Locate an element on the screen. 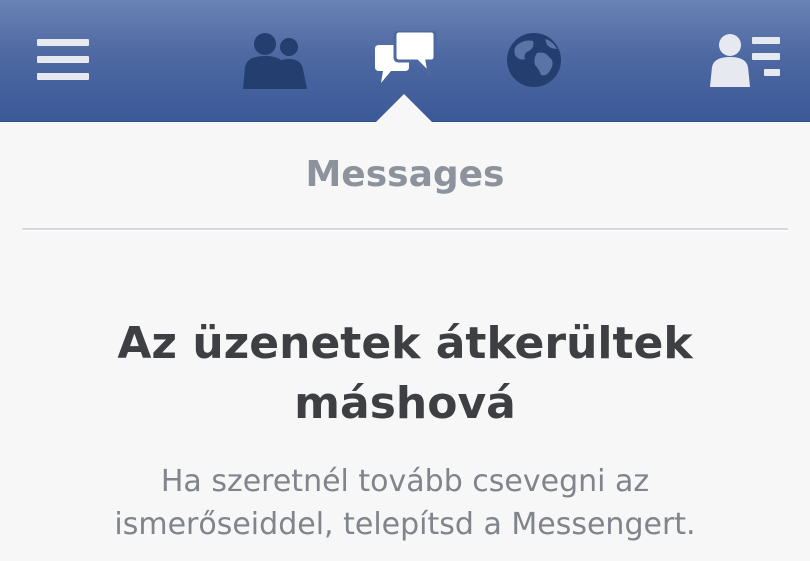  notice-body-line-1: Ha szeretnél tovább csevegni az is located at coordinates (405, 481).